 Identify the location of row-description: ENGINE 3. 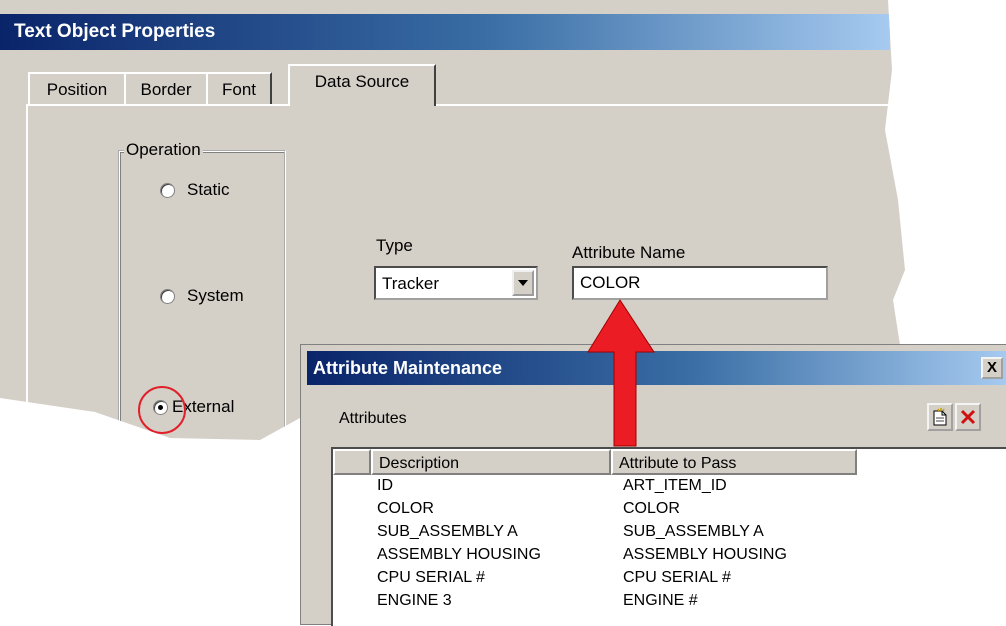
(414, 600).